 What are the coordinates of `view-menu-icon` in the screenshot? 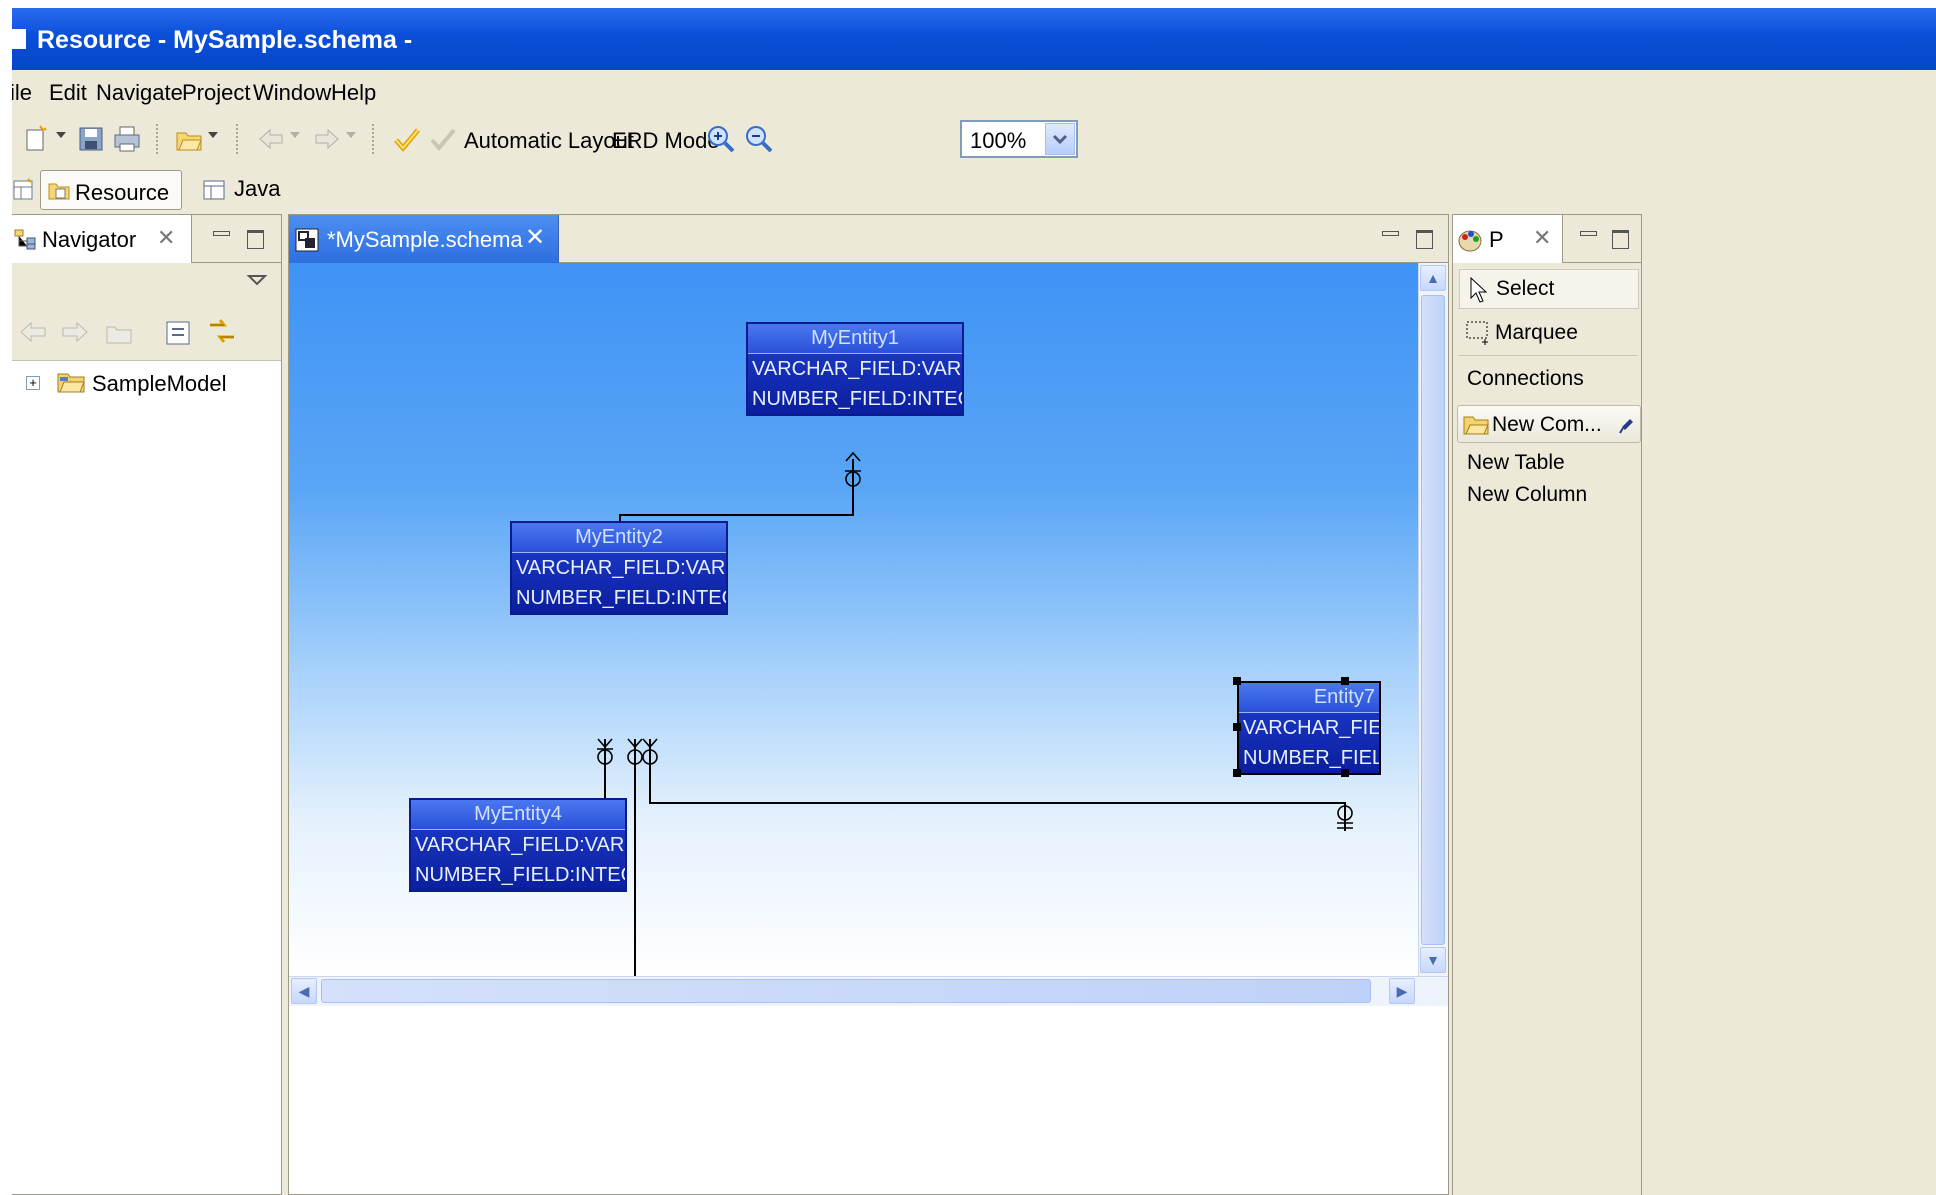 It's located at (257, 280).